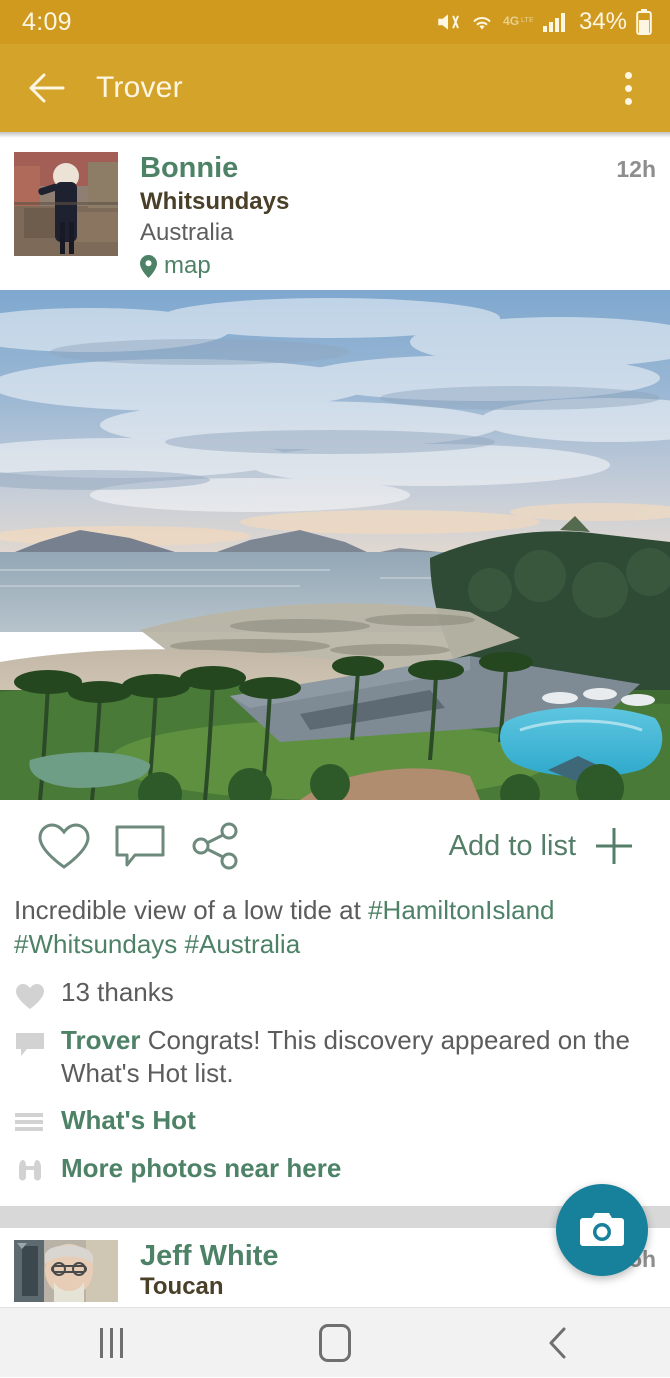  What do you see at coordinates (64, 846) in the screenshot?
I see `heart-outline-icon` at bounding box center [64, 846].